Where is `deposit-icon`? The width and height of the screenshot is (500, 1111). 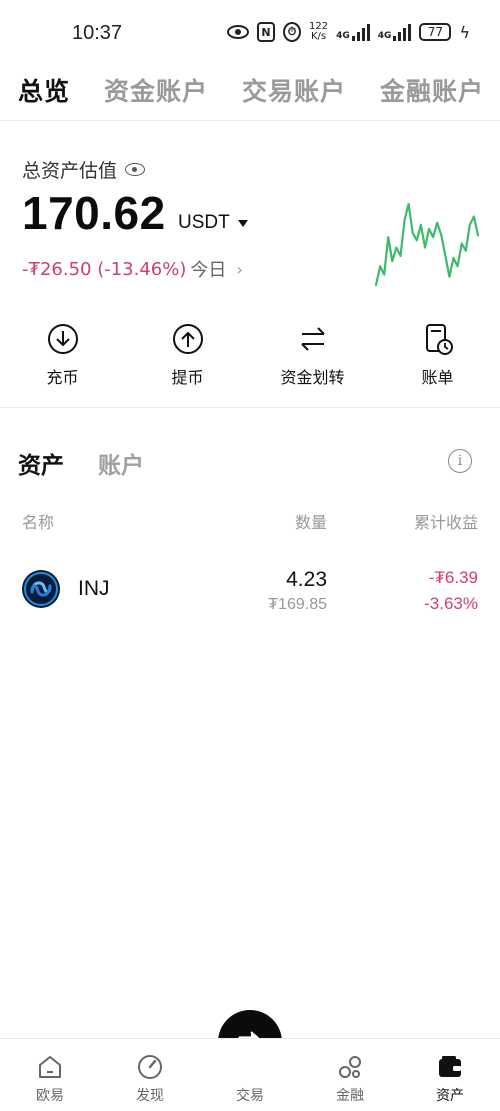 deposit-icon is located at coordinates (62, 339).